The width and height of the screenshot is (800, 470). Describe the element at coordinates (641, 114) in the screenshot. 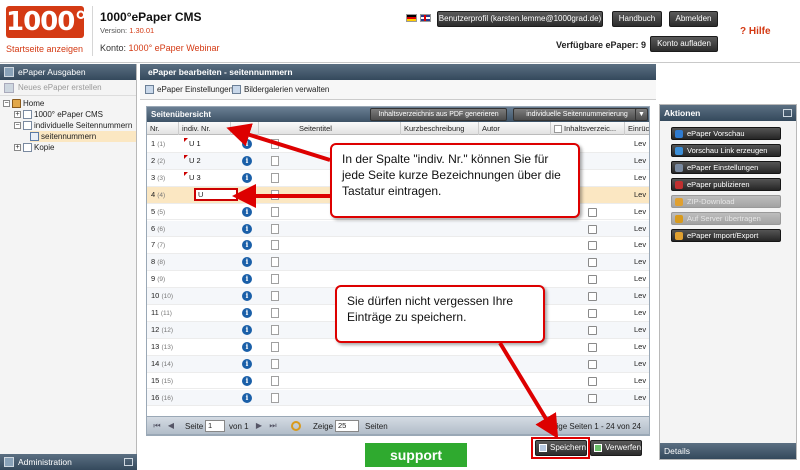

I see `filter-icon: ▼` at that location.